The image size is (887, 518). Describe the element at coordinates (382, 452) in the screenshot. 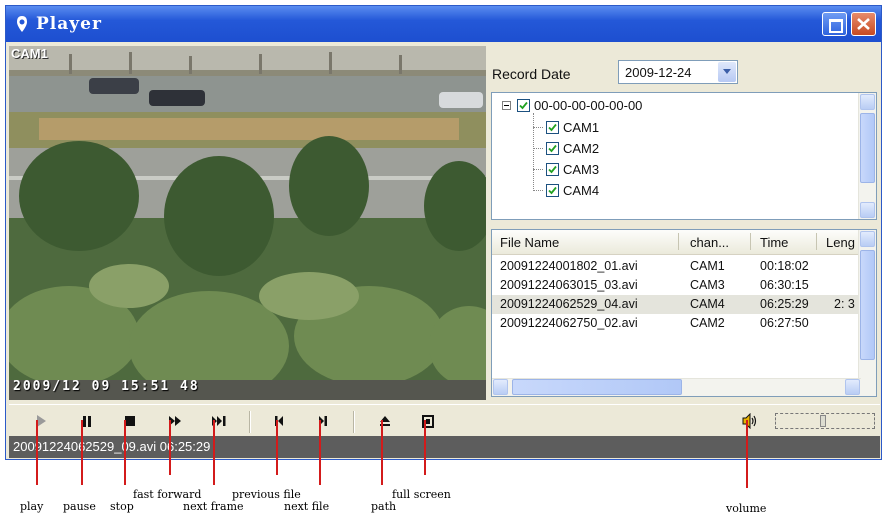

I see `callout-line-path` at that location.